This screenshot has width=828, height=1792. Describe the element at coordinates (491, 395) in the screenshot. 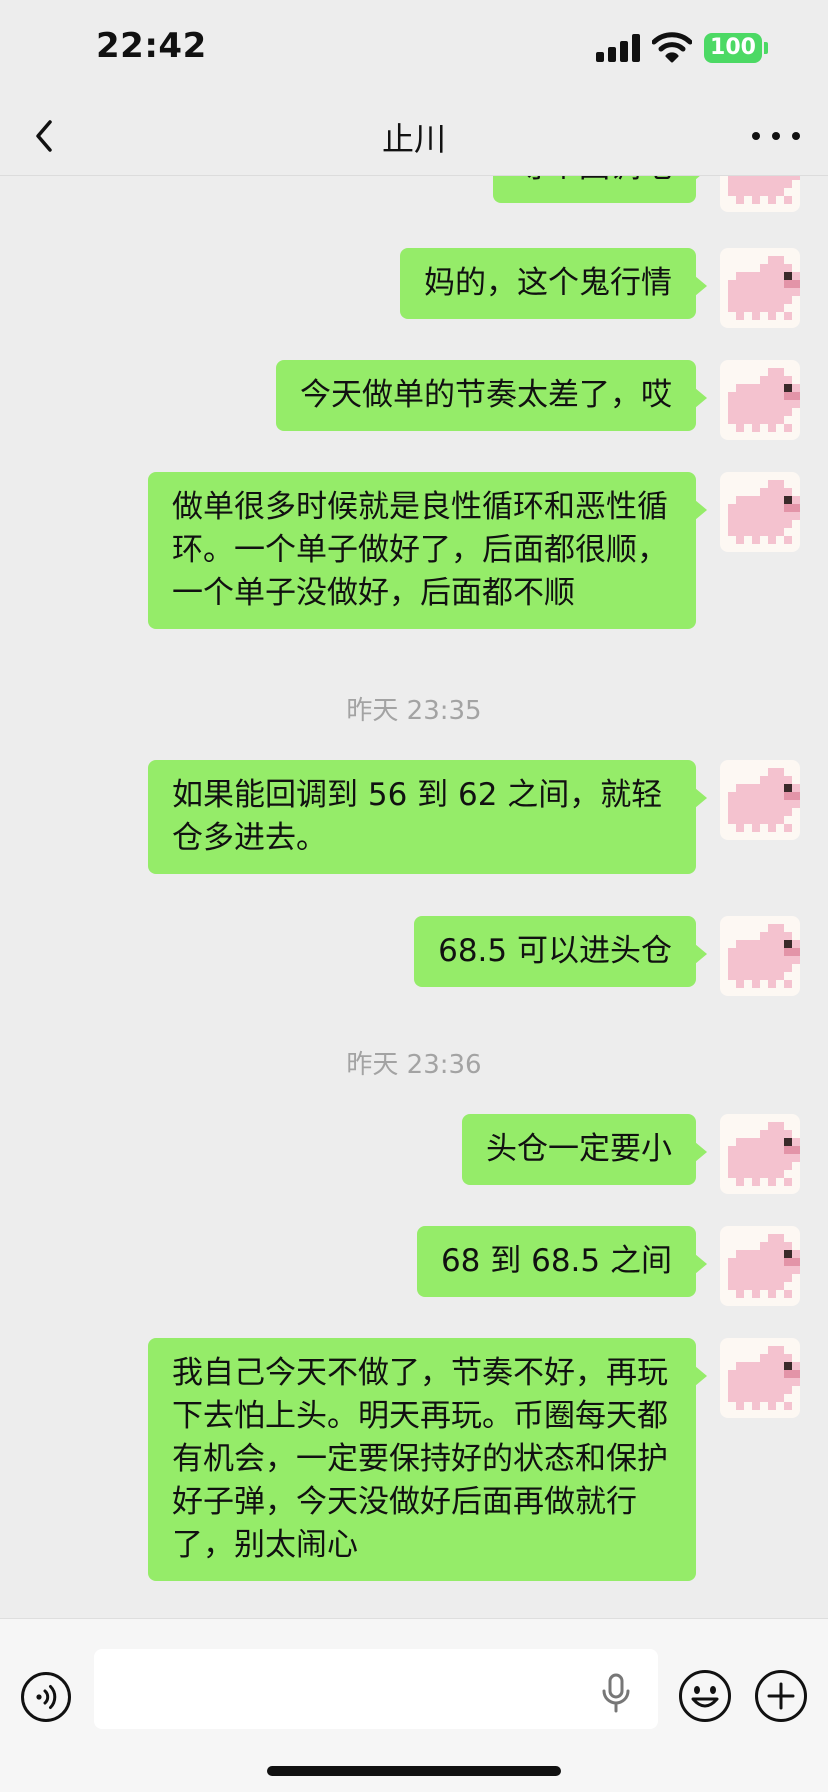

I see `message-bubble: 今天做单的节奏太差了，哎` at that location.